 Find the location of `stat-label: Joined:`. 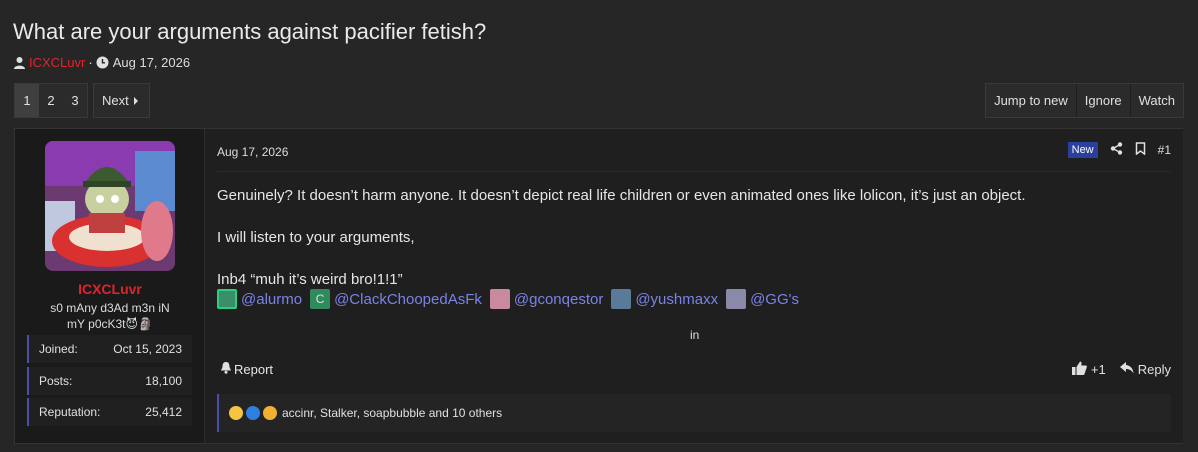

stat-label: Joined: is located at coordinates (58, 349).